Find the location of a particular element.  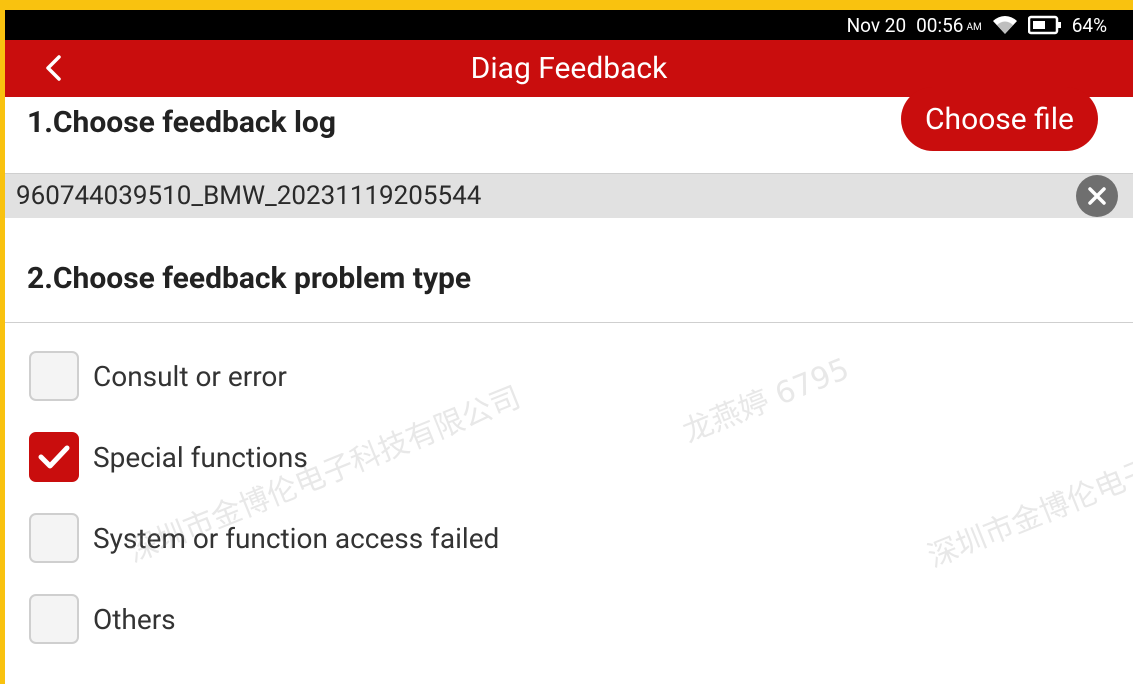

close-circle-icon is located at coordinates (1097, 196).